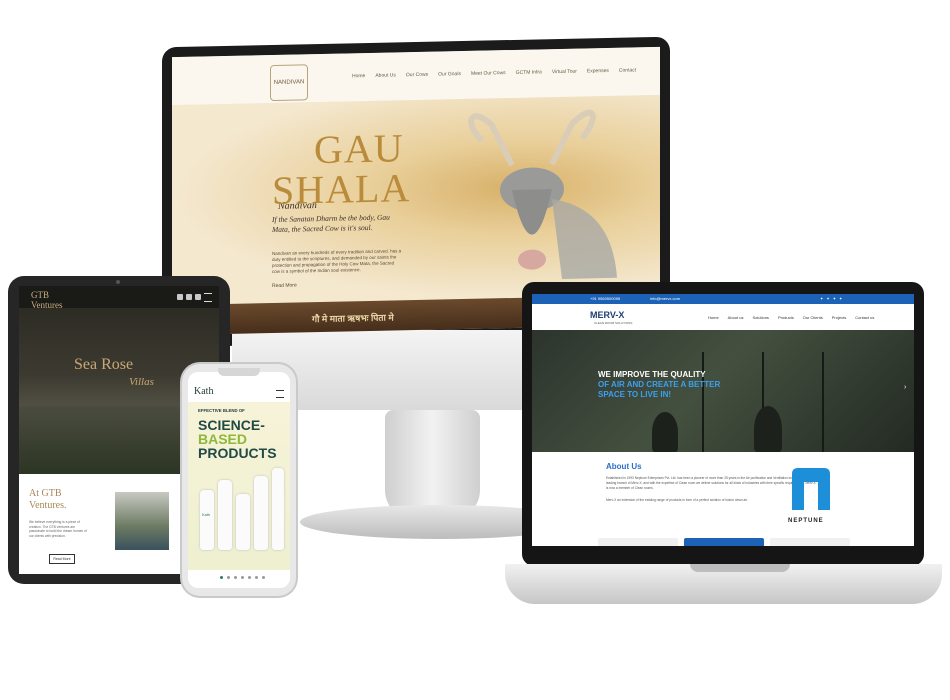 This screenshot has width=950, height=700. Describe the element at coordinates (203, 391) in the screenshot. I see `site-logo: Kath` at that location.